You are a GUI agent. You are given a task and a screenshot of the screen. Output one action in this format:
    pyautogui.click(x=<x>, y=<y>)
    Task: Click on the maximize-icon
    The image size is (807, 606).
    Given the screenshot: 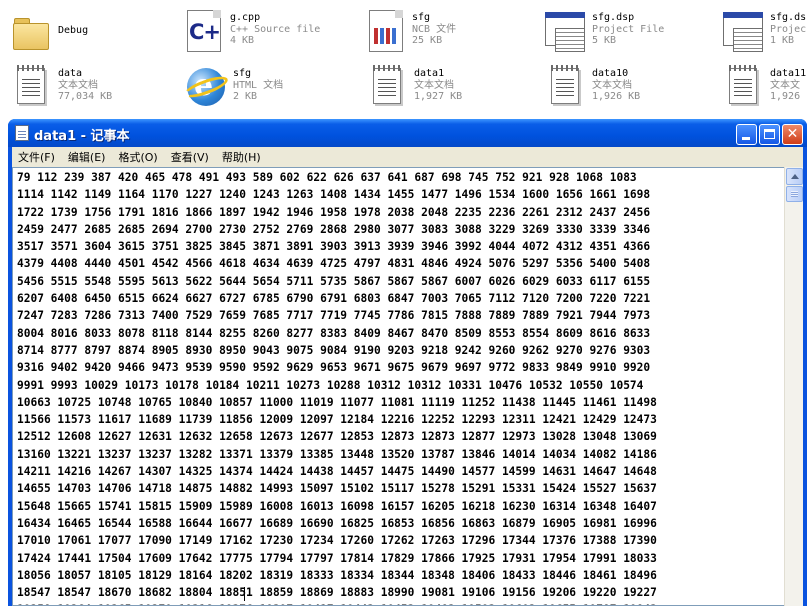 What is the action you would take?
    pyautogui.click(x=769, y=134)
    